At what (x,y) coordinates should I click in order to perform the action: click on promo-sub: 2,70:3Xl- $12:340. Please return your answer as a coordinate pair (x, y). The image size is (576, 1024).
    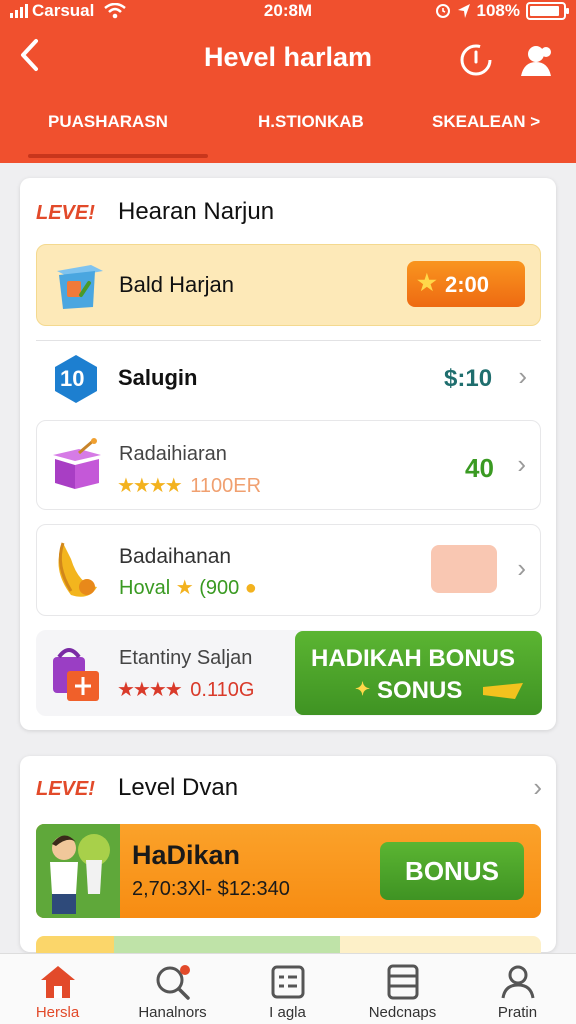
    Looking at the image, I should click on (211, 889).